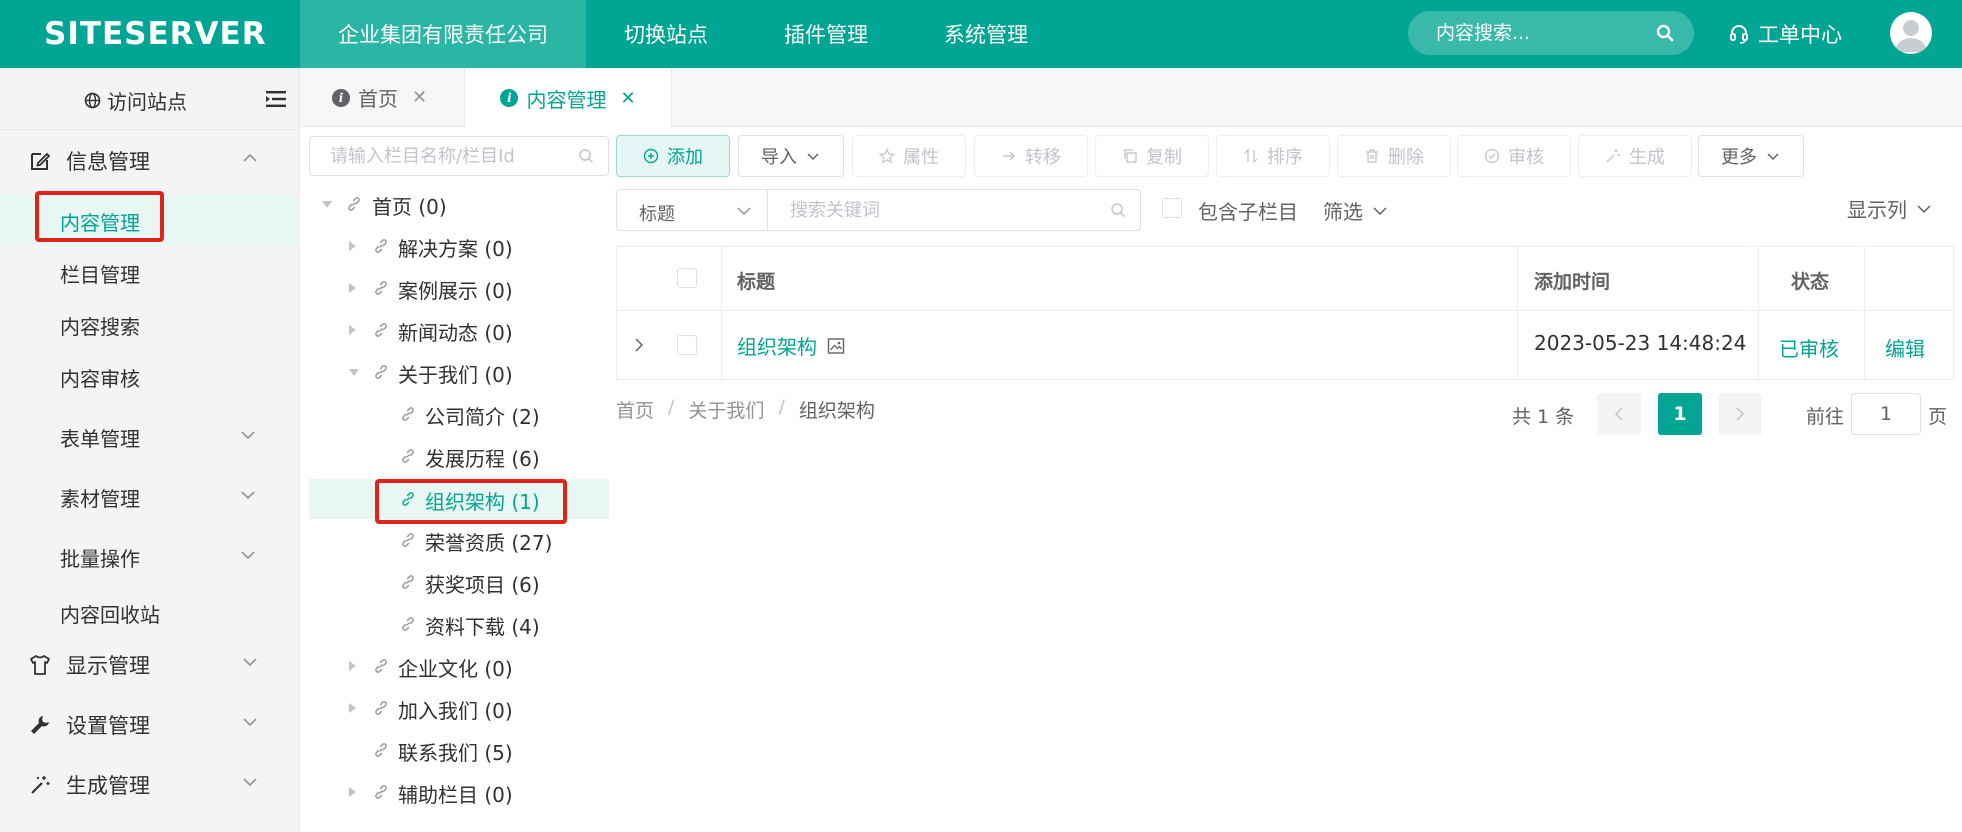 The image size is (1962, 832). What do you see at coordinates (450, 156) in the screenshot?
I see `tree-search-input` at bounding box center [450, 156].